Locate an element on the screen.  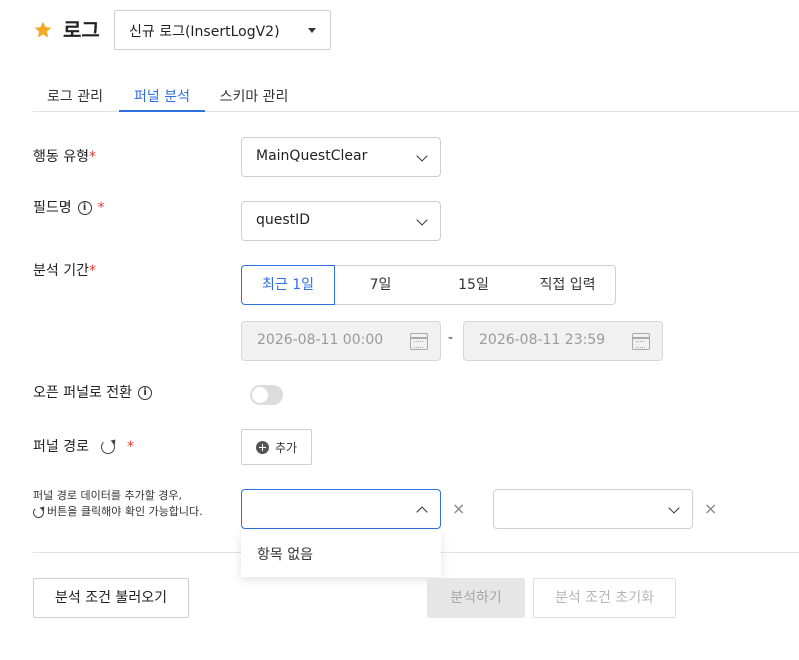
start-date-value: 2026-08-11 00:00 is located at coordinates (320, 340).